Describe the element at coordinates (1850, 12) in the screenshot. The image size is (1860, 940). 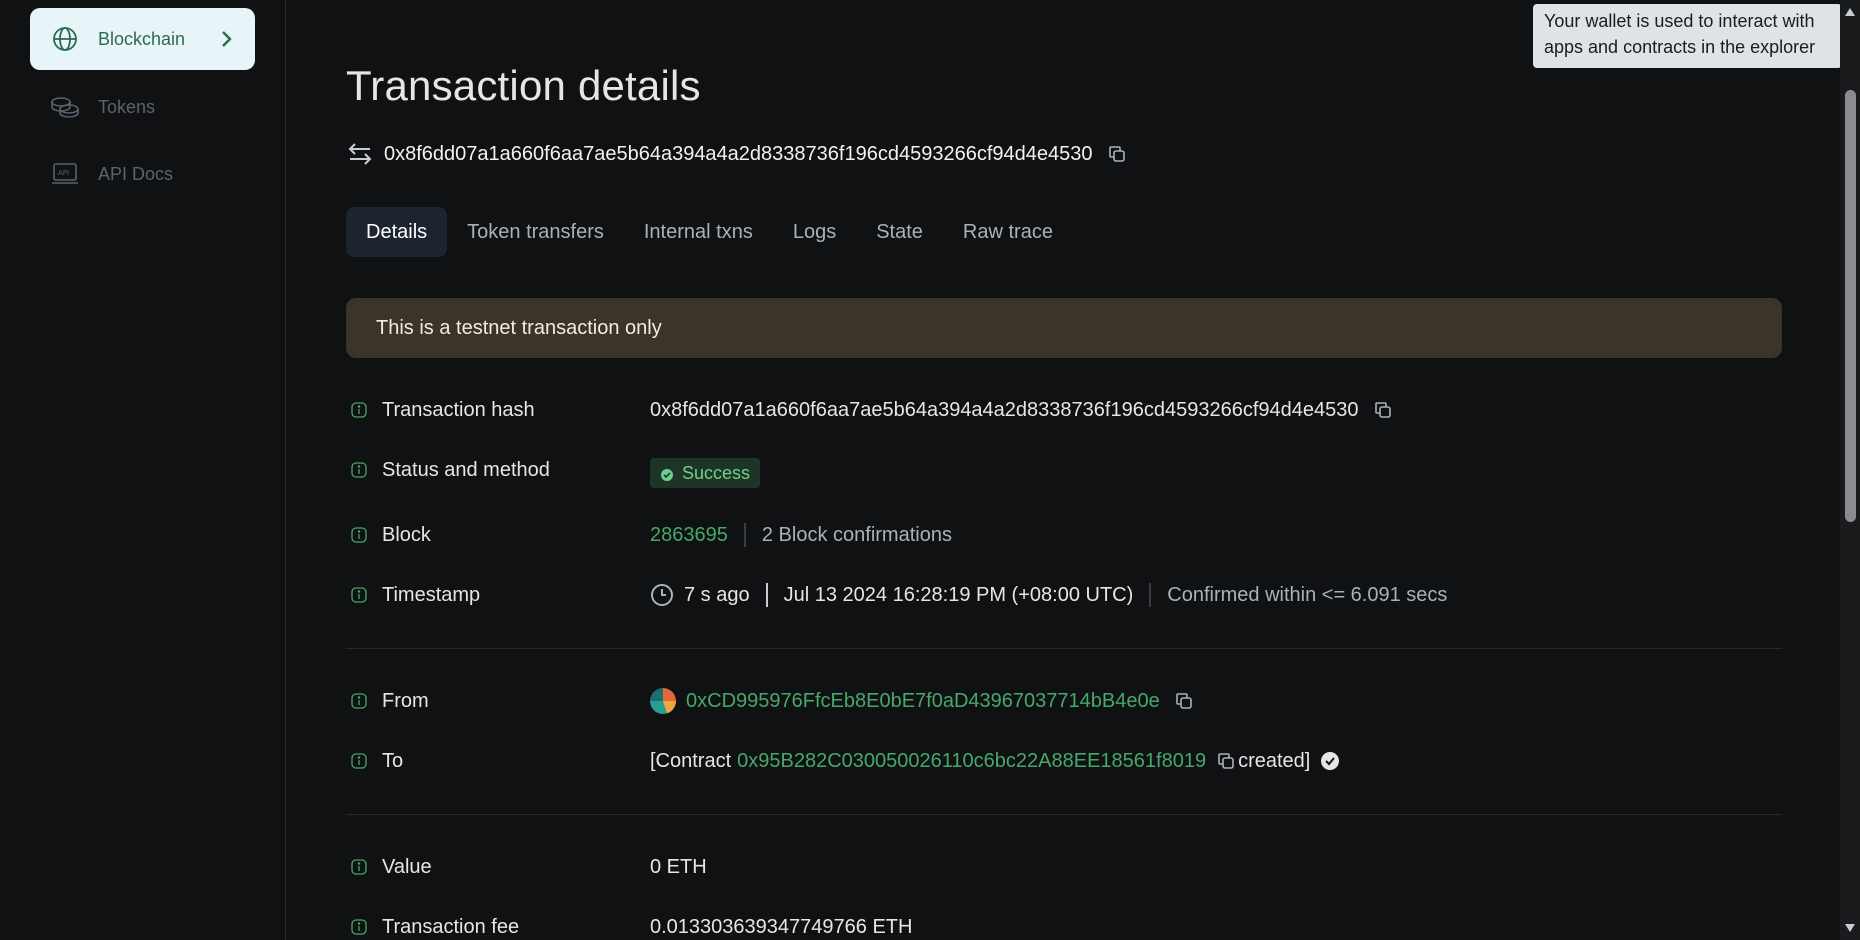
I see `scroll-up-icon` at that location.